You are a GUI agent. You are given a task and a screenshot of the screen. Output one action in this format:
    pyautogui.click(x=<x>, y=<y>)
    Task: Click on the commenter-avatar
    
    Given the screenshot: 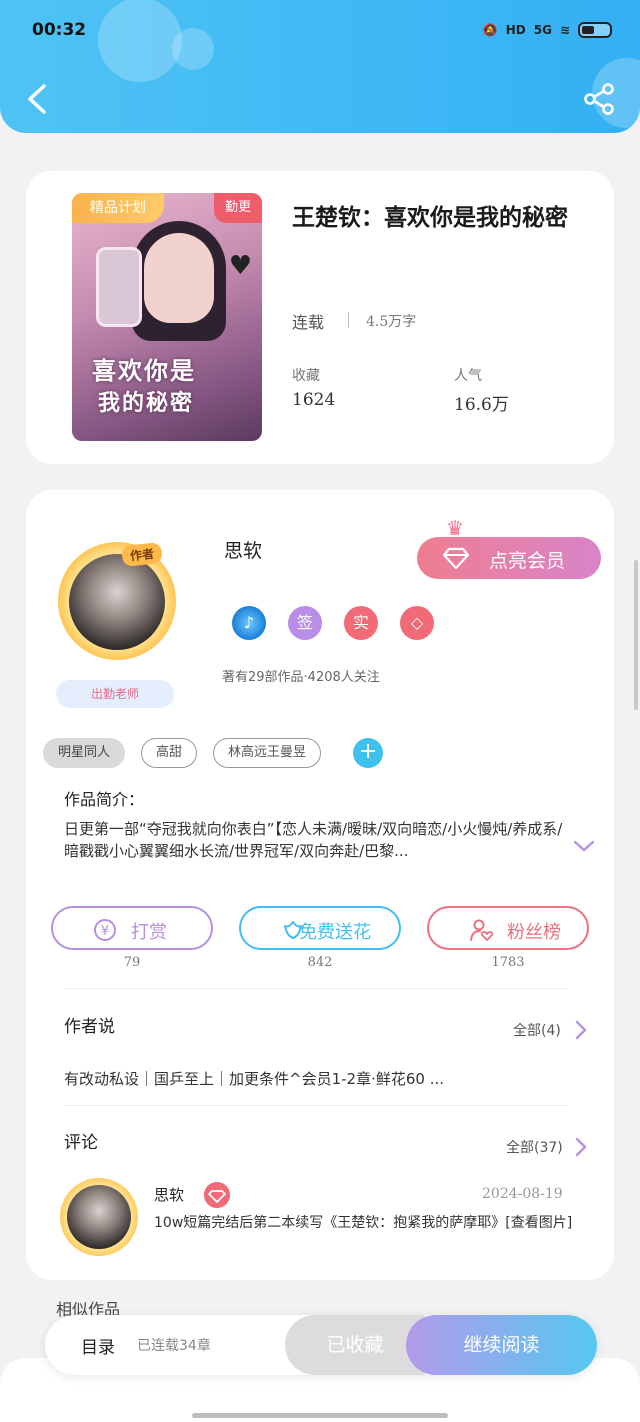 What is the action you would take?
    pyautogui.click(x=99, y=1217)
    